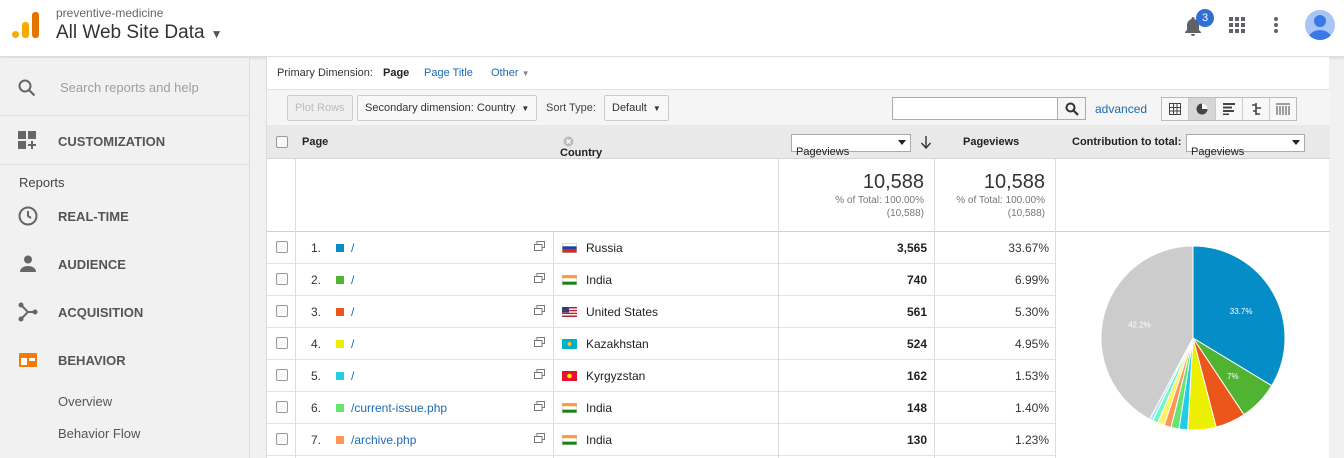 This screenshot has height=458, width=1344. Describe the element at coordinates (399, 408) in the screenshot. I see `page-link: /current-issue.php` at that location.